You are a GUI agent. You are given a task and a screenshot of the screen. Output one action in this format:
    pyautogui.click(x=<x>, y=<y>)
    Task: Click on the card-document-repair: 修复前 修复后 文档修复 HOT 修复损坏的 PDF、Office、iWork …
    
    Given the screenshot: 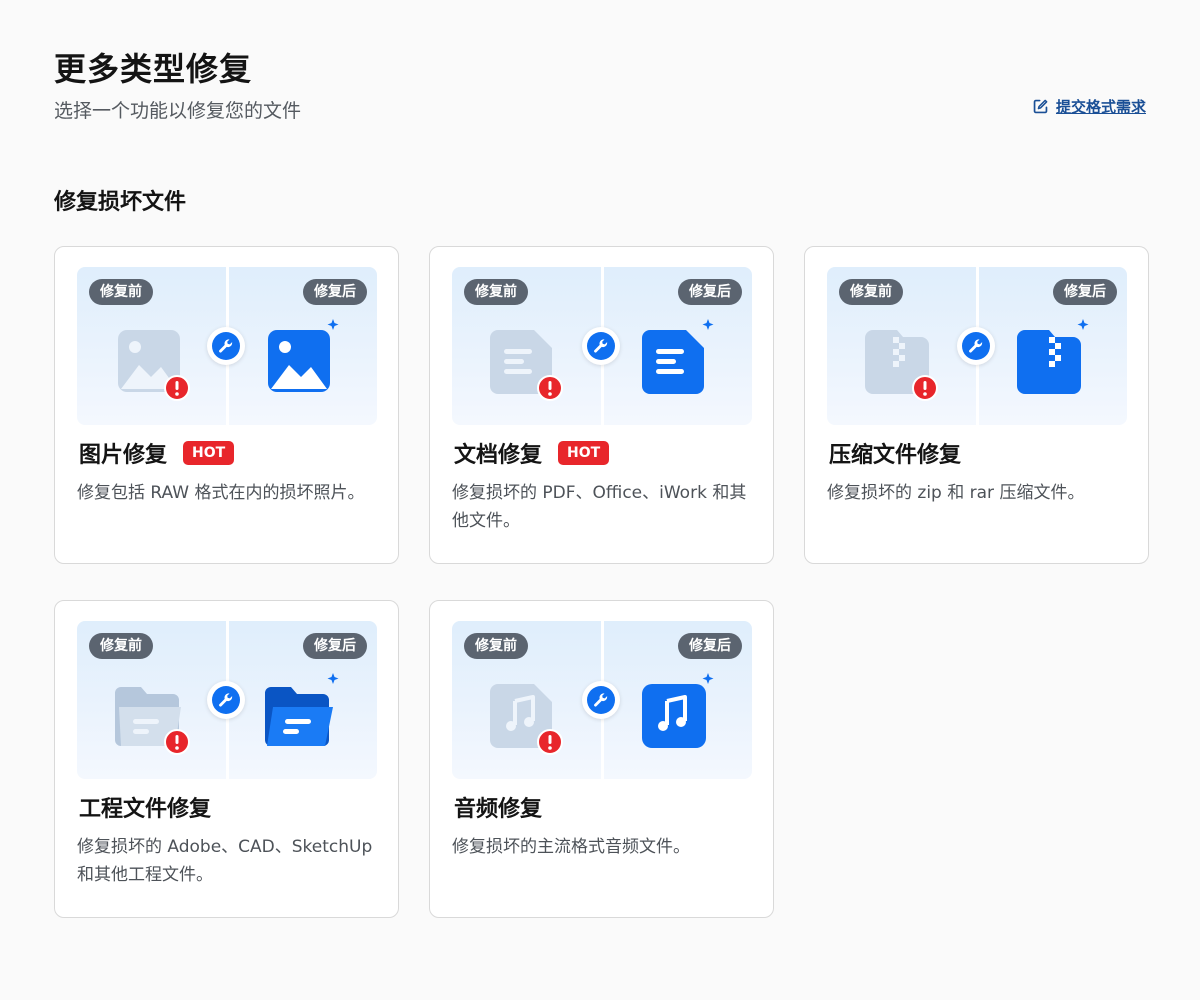 What is the action you would take?
    pyautogui.click(x=601, y=405)
    